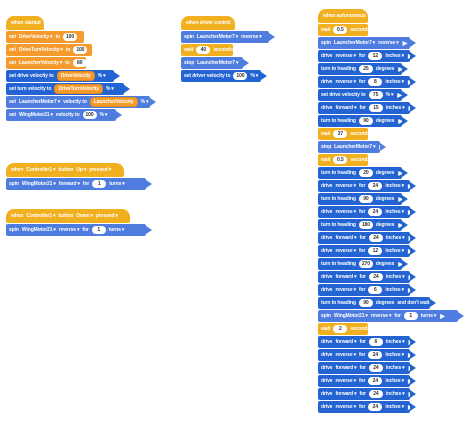 This screenshot has width=474, height=440. I want to click on turn-block: turn to heading 270 degrees ▶, so click(363, 264).